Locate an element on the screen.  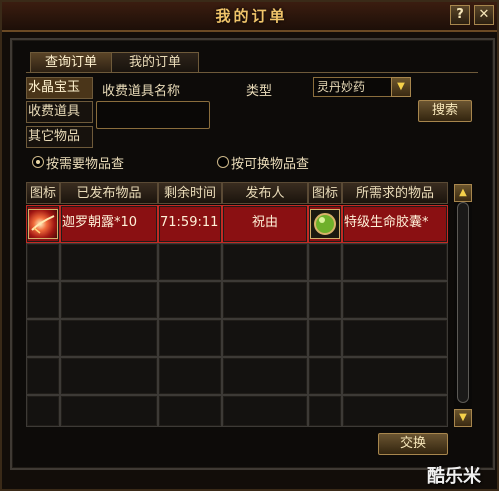
tab-my-orders: 我的订单 is located at coordinates (155, 62).